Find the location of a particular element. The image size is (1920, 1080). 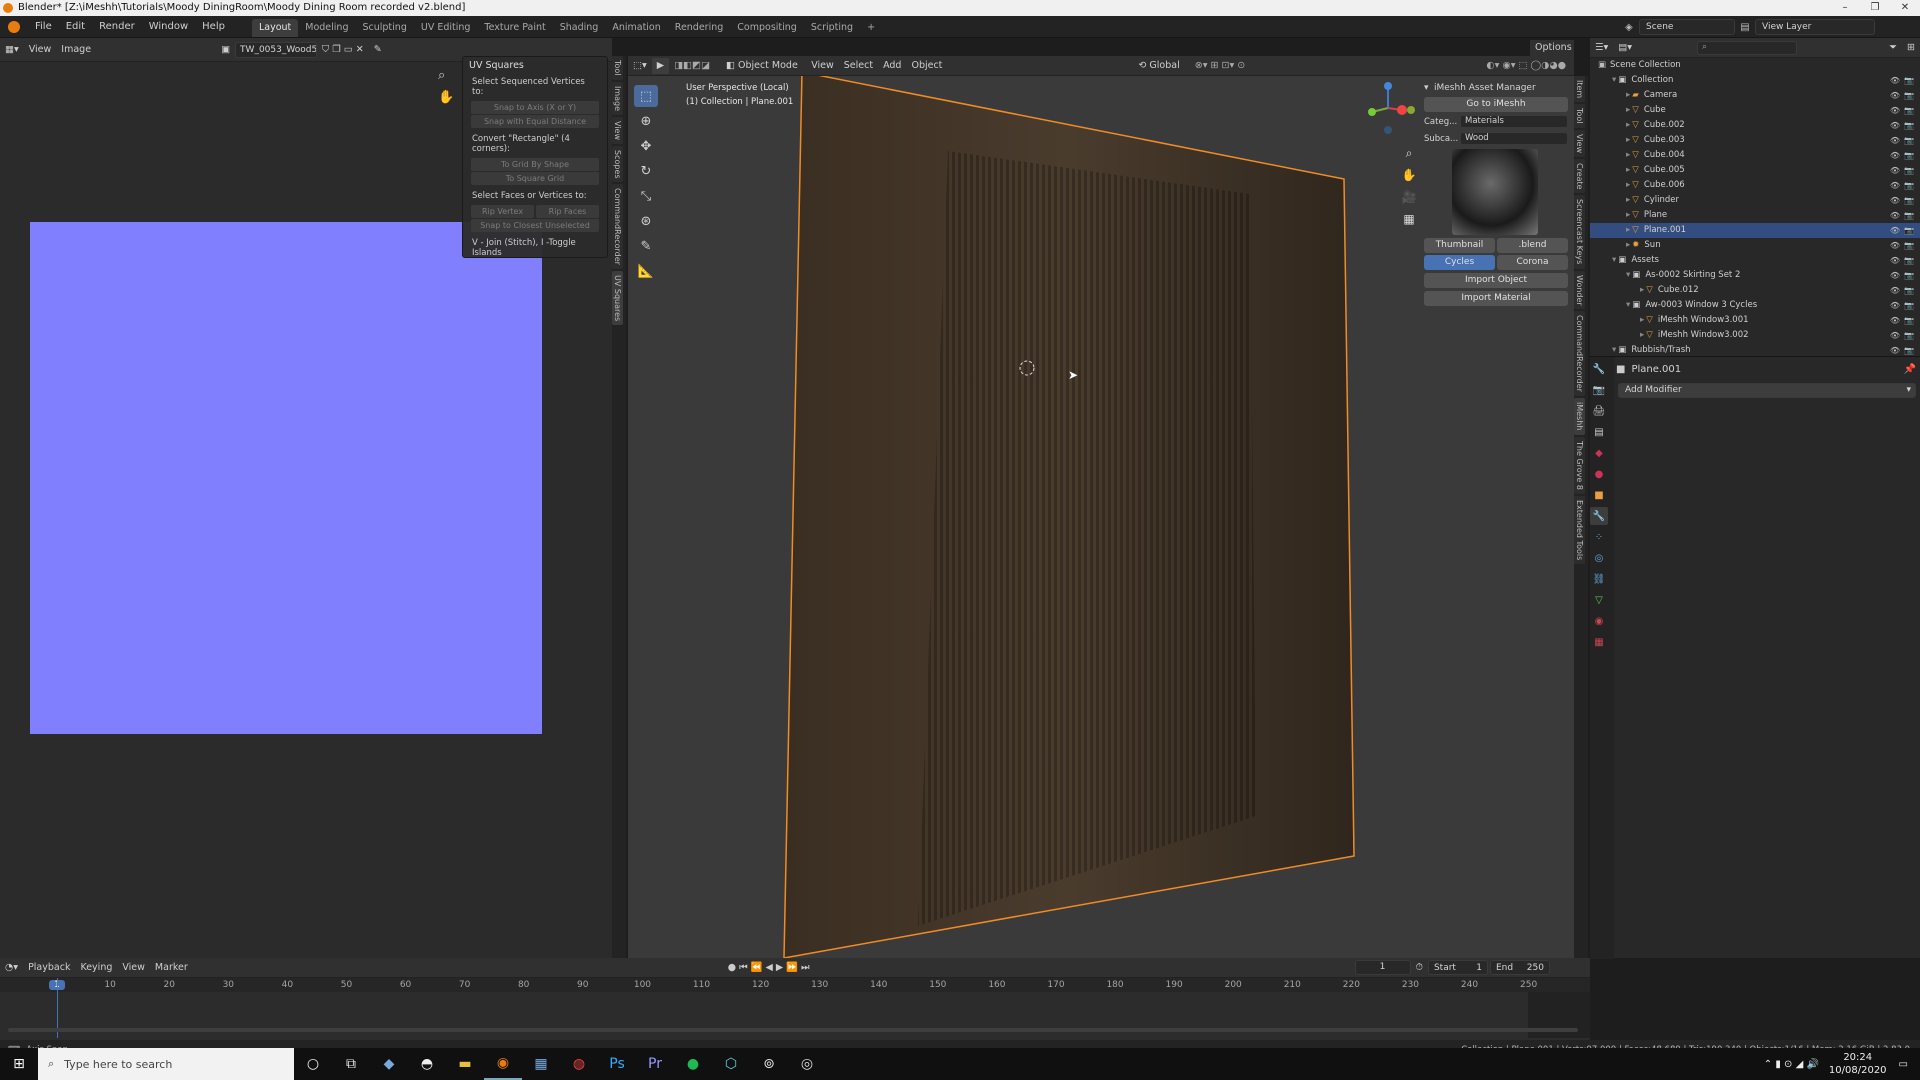

tab-shading: Shading is located at coordinates (579, 28).